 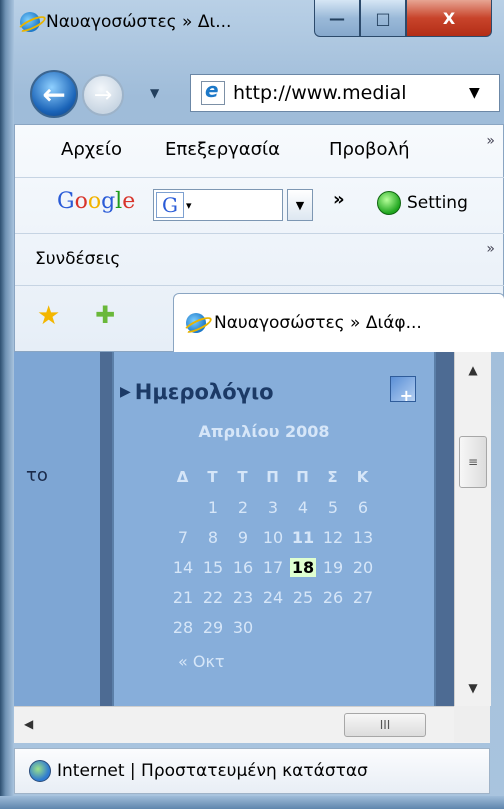 What do you see at coordinates (333, 537) in the screenshot?
I see `calendar-day: 12` at bounding box center [333, 537].